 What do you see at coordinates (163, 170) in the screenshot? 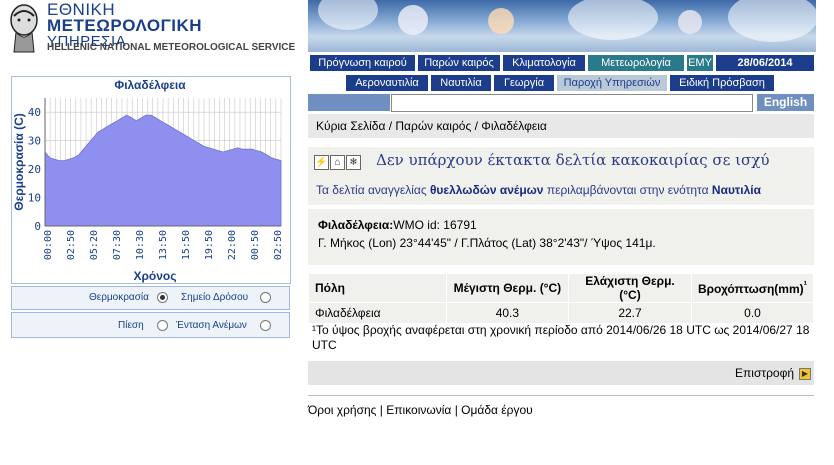
I see `temperature-area` at bounding box center [163, 170].